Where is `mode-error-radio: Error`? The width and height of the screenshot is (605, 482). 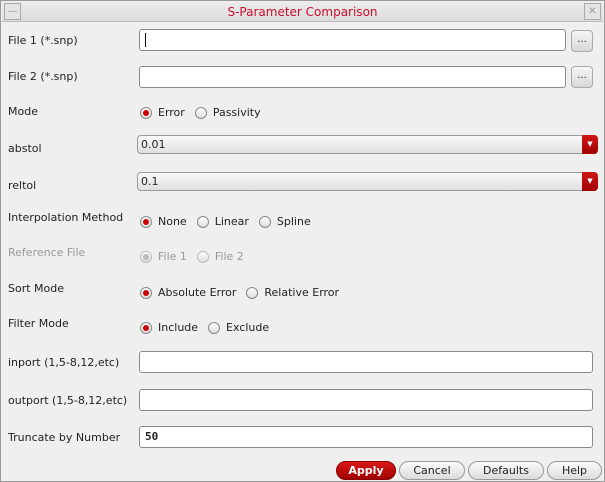 mode-error-radio: Error is located at coordinates (162, 112).